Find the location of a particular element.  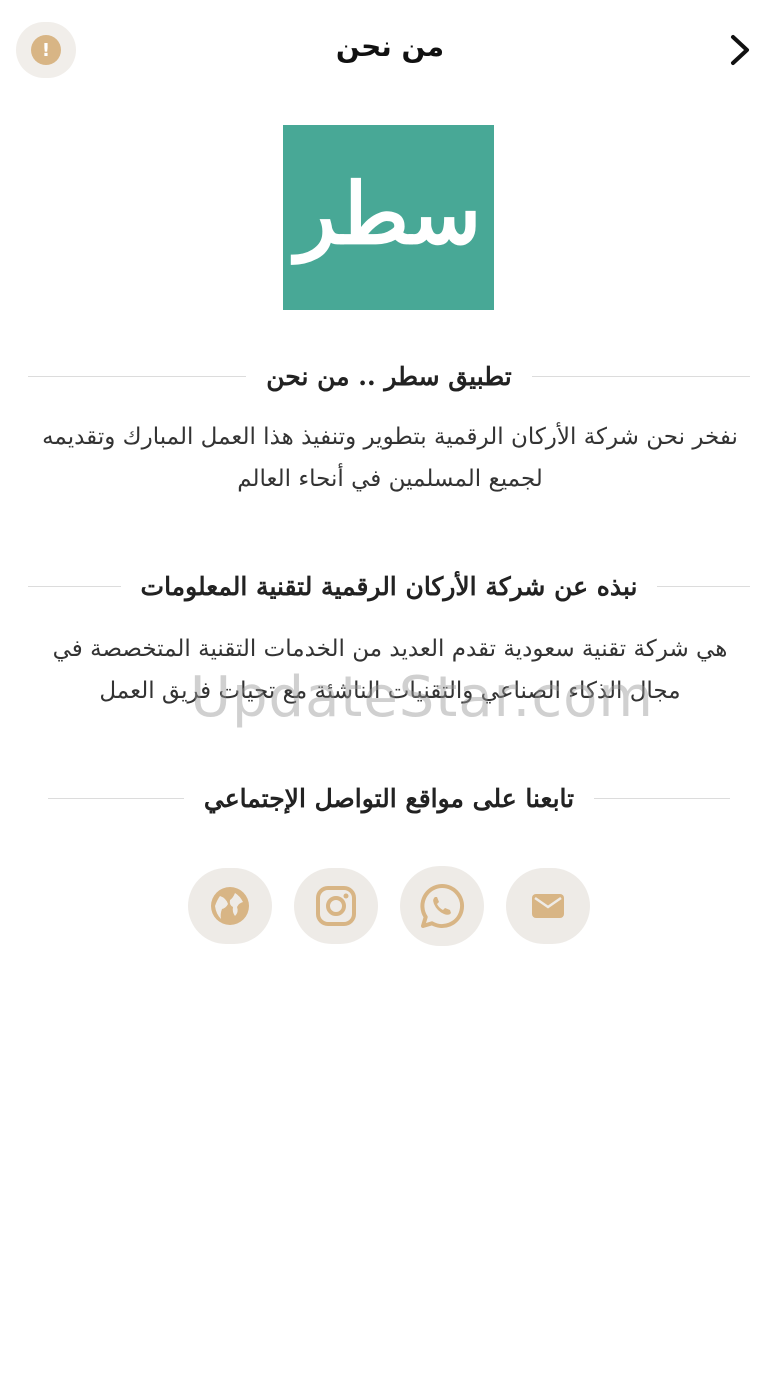

whatsapp-button is located at coordinates (442, 906).